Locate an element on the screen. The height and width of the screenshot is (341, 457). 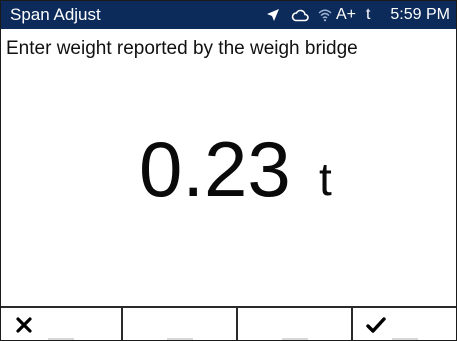
weight-value: 0.23 is located at coordinates (215, 169).